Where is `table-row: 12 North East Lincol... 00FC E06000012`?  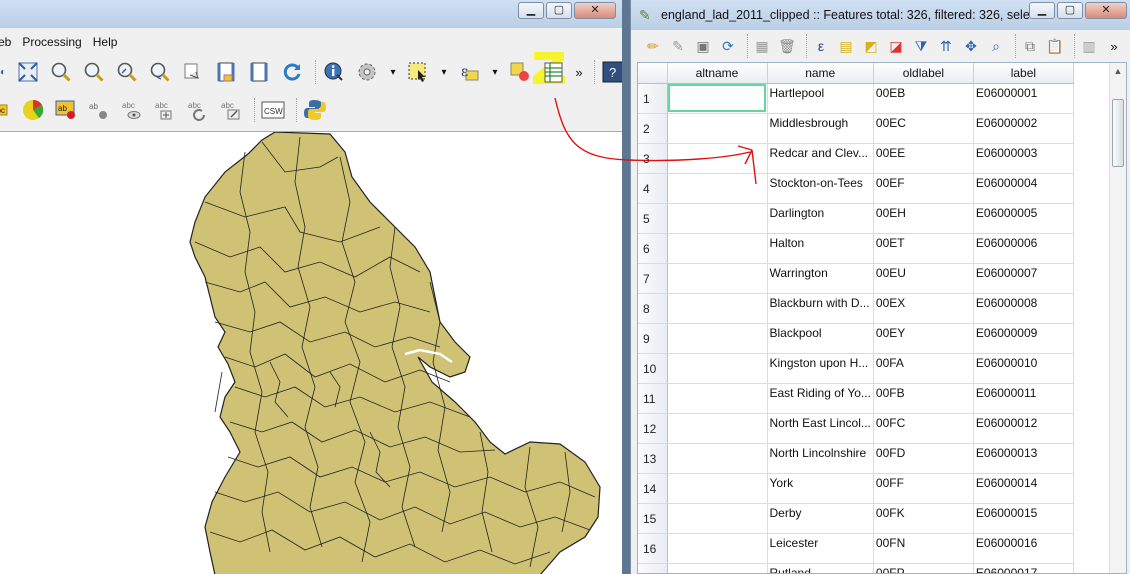 table-row: 12 North East Lincol... 00FC E06000012 is located at coordinates (856, 428).